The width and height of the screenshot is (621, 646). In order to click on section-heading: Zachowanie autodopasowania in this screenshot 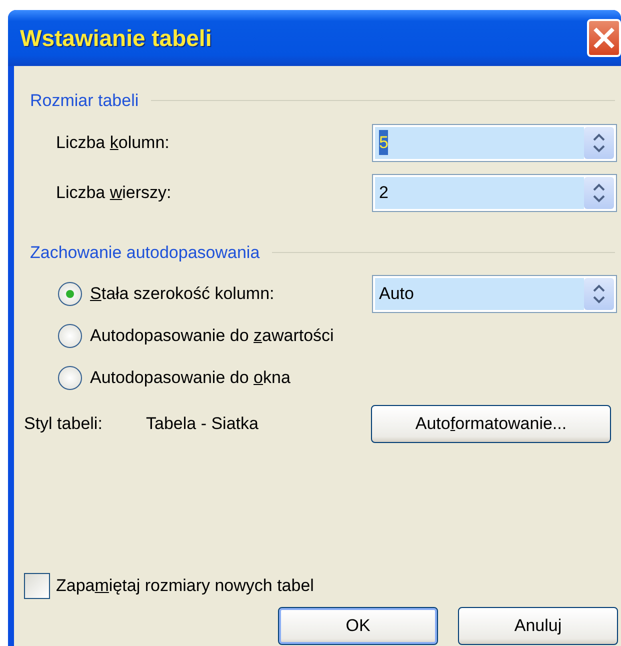, I will do `click(145, 253)`.